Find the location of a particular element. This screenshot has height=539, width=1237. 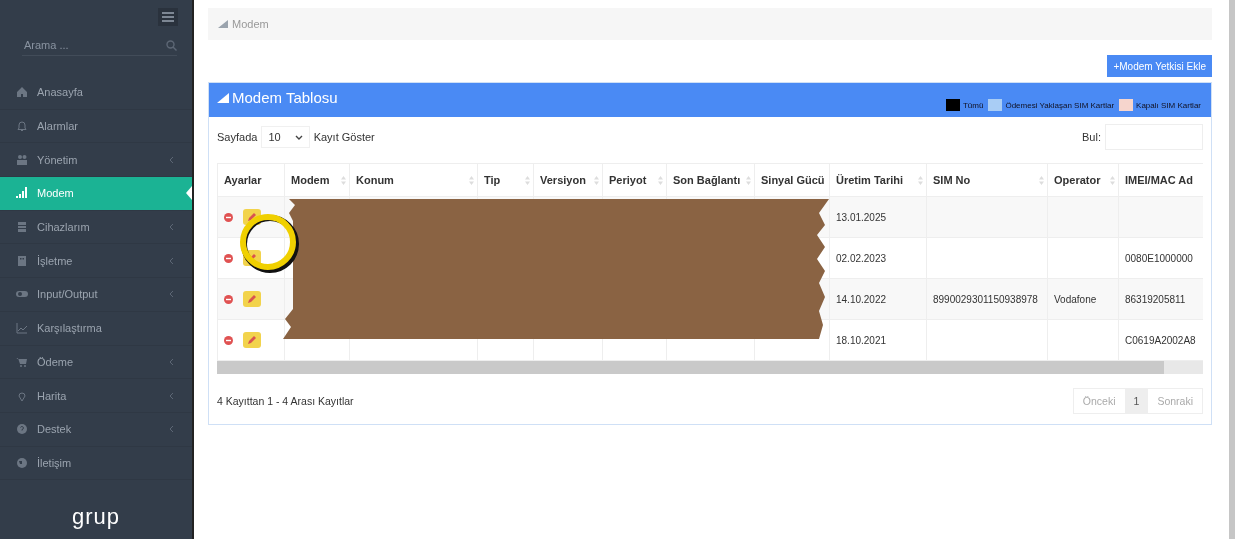

page-button: 1 is located at coordinates (1136, 401).